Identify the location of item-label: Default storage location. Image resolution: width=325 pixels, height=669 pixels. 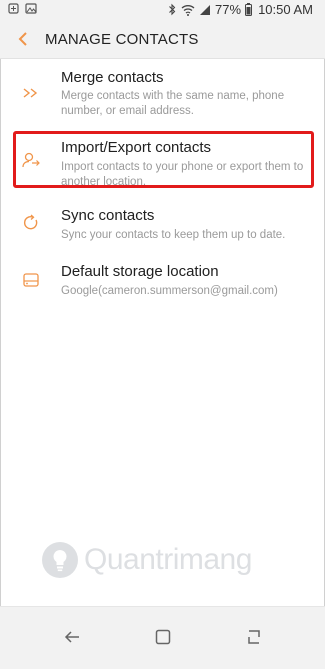
(140, 271).